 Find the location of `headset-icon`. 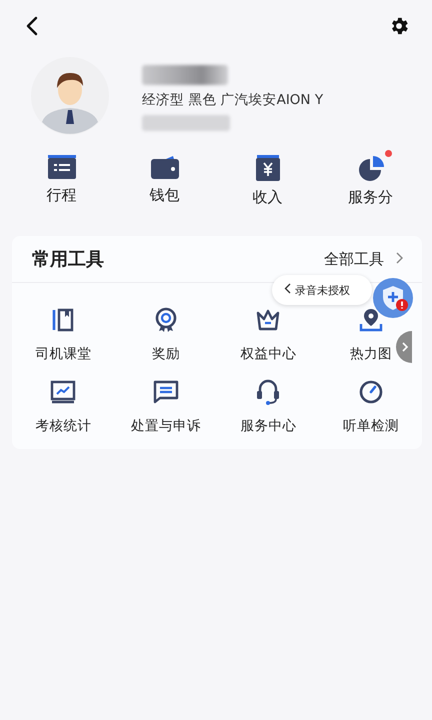

headset-icon is located at coordinates (268, 392).